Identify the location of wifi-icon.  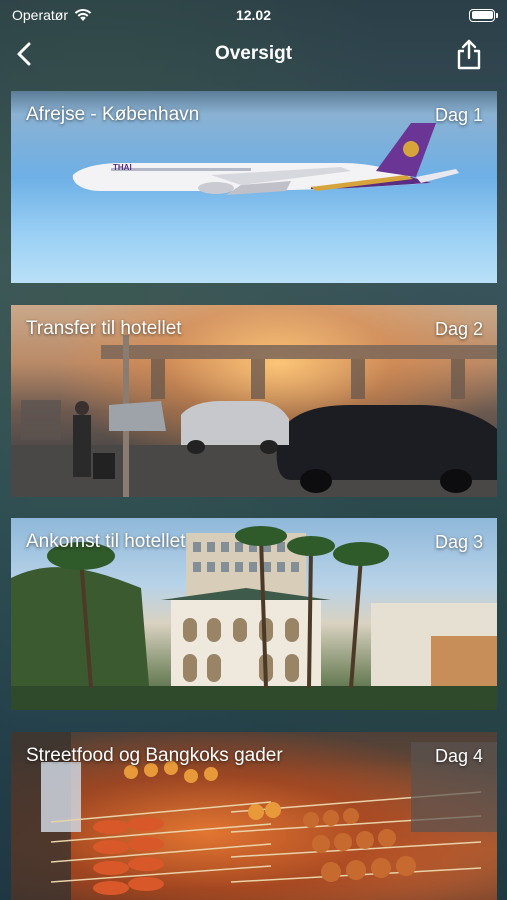
(83, 14).